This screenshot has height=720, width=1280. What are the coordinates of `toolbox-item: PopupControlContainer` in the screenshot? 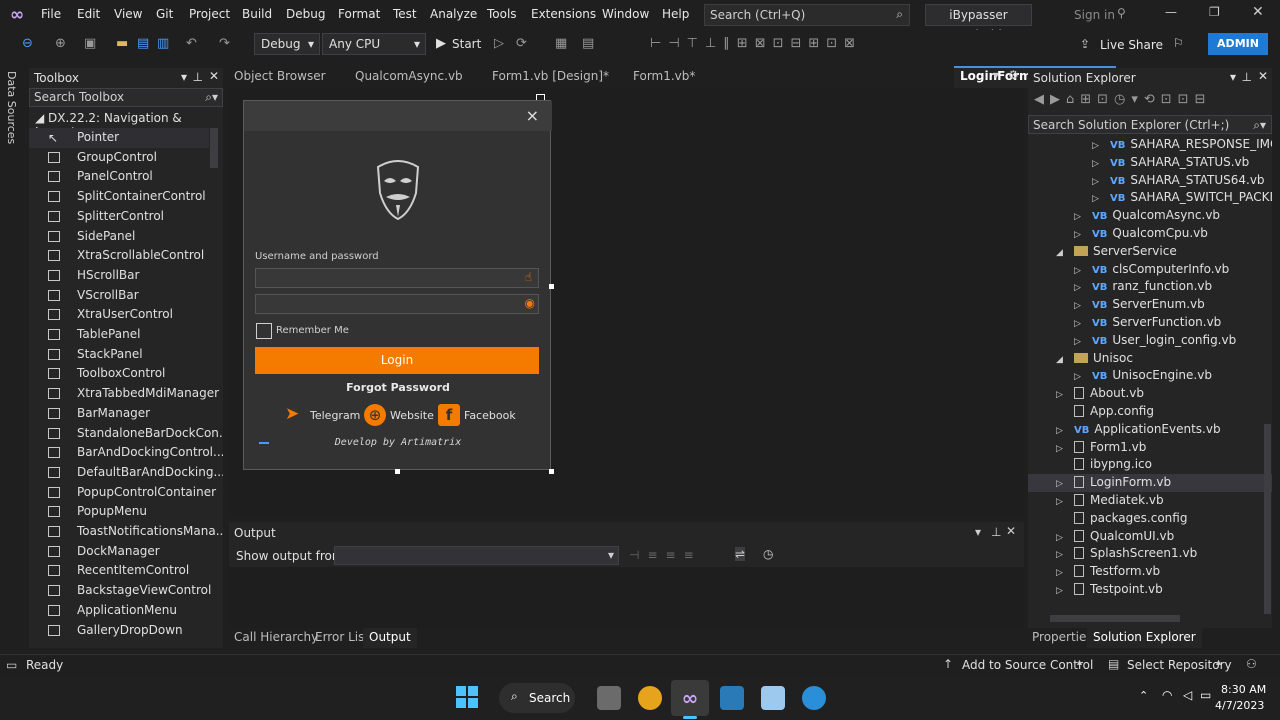 It's located at (122, 493).